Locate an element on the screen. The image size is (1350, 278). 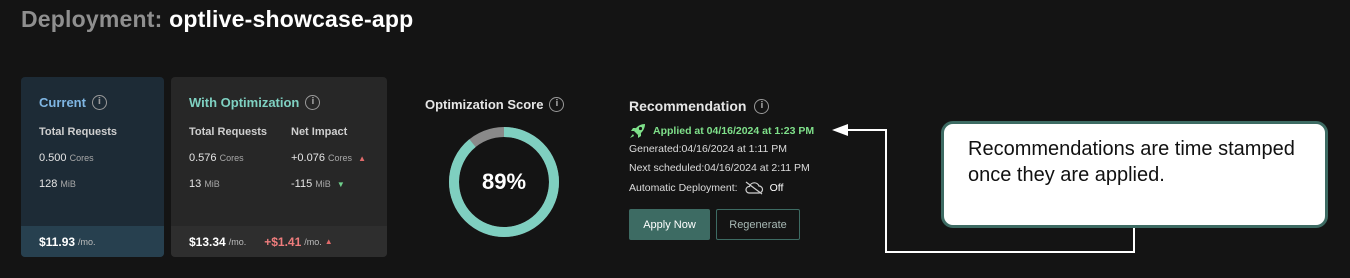
optimization-score-title: Optimization Score i is located at coordinates (495, 104).